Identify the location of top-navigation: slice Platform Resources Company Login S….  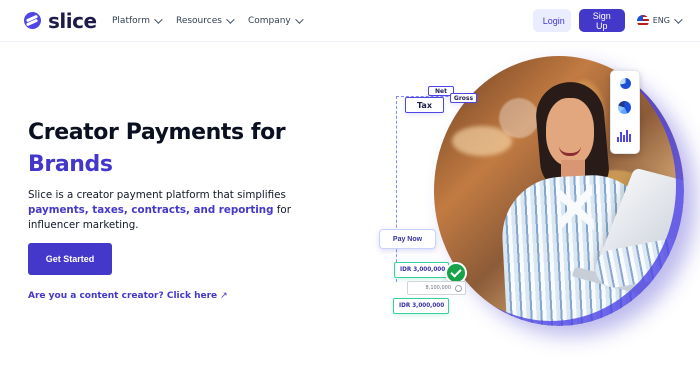
(350, 21).